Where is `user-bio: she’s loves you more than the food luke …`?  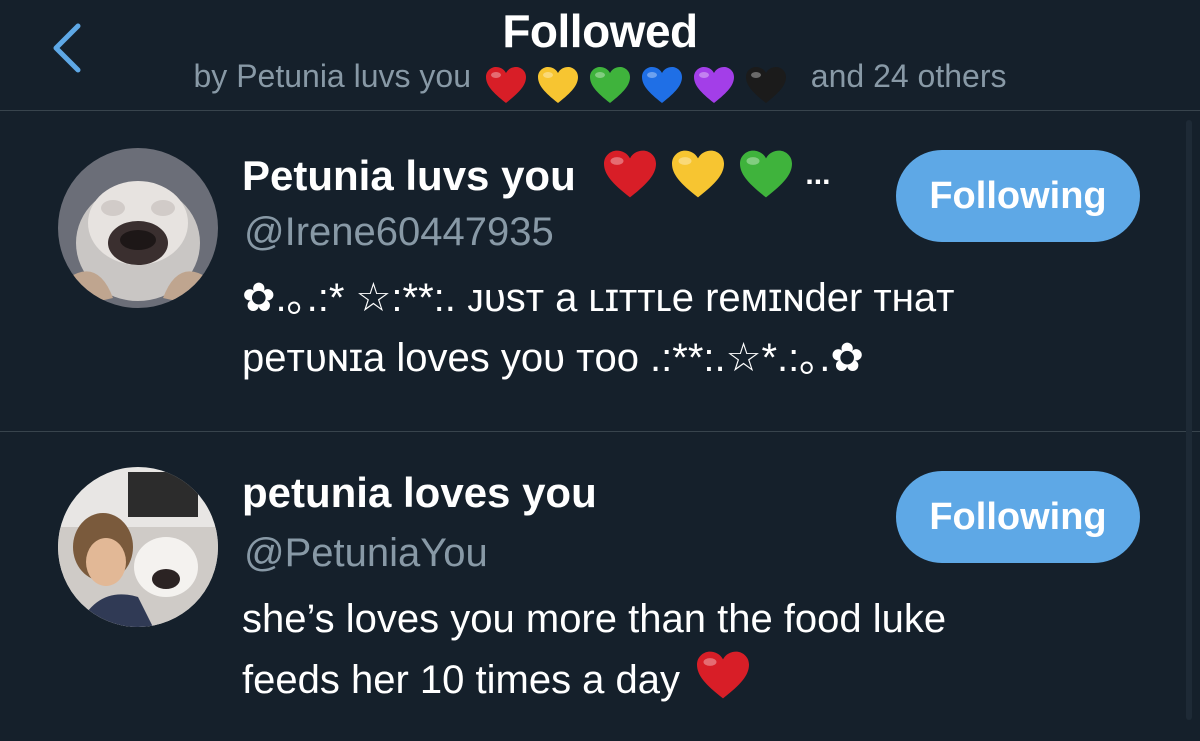 user-bio: she’s loves you more than the food luke … is located at coordinates (594, 649).